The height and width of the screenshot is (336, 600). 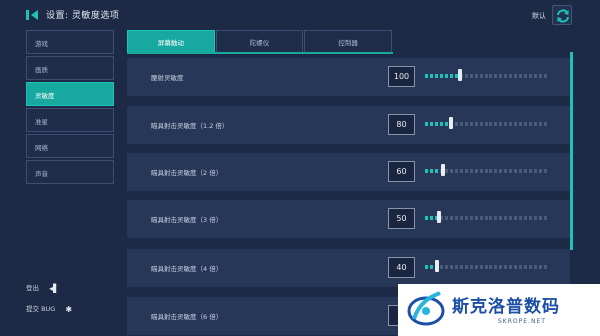 I want to click on value-text: 60, so click(x=401, y=171).